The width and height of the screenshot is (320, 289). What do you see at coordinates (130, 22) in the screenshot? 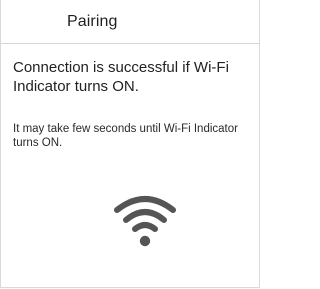
I see `header: Pairing` at bounding box center [130, 22].